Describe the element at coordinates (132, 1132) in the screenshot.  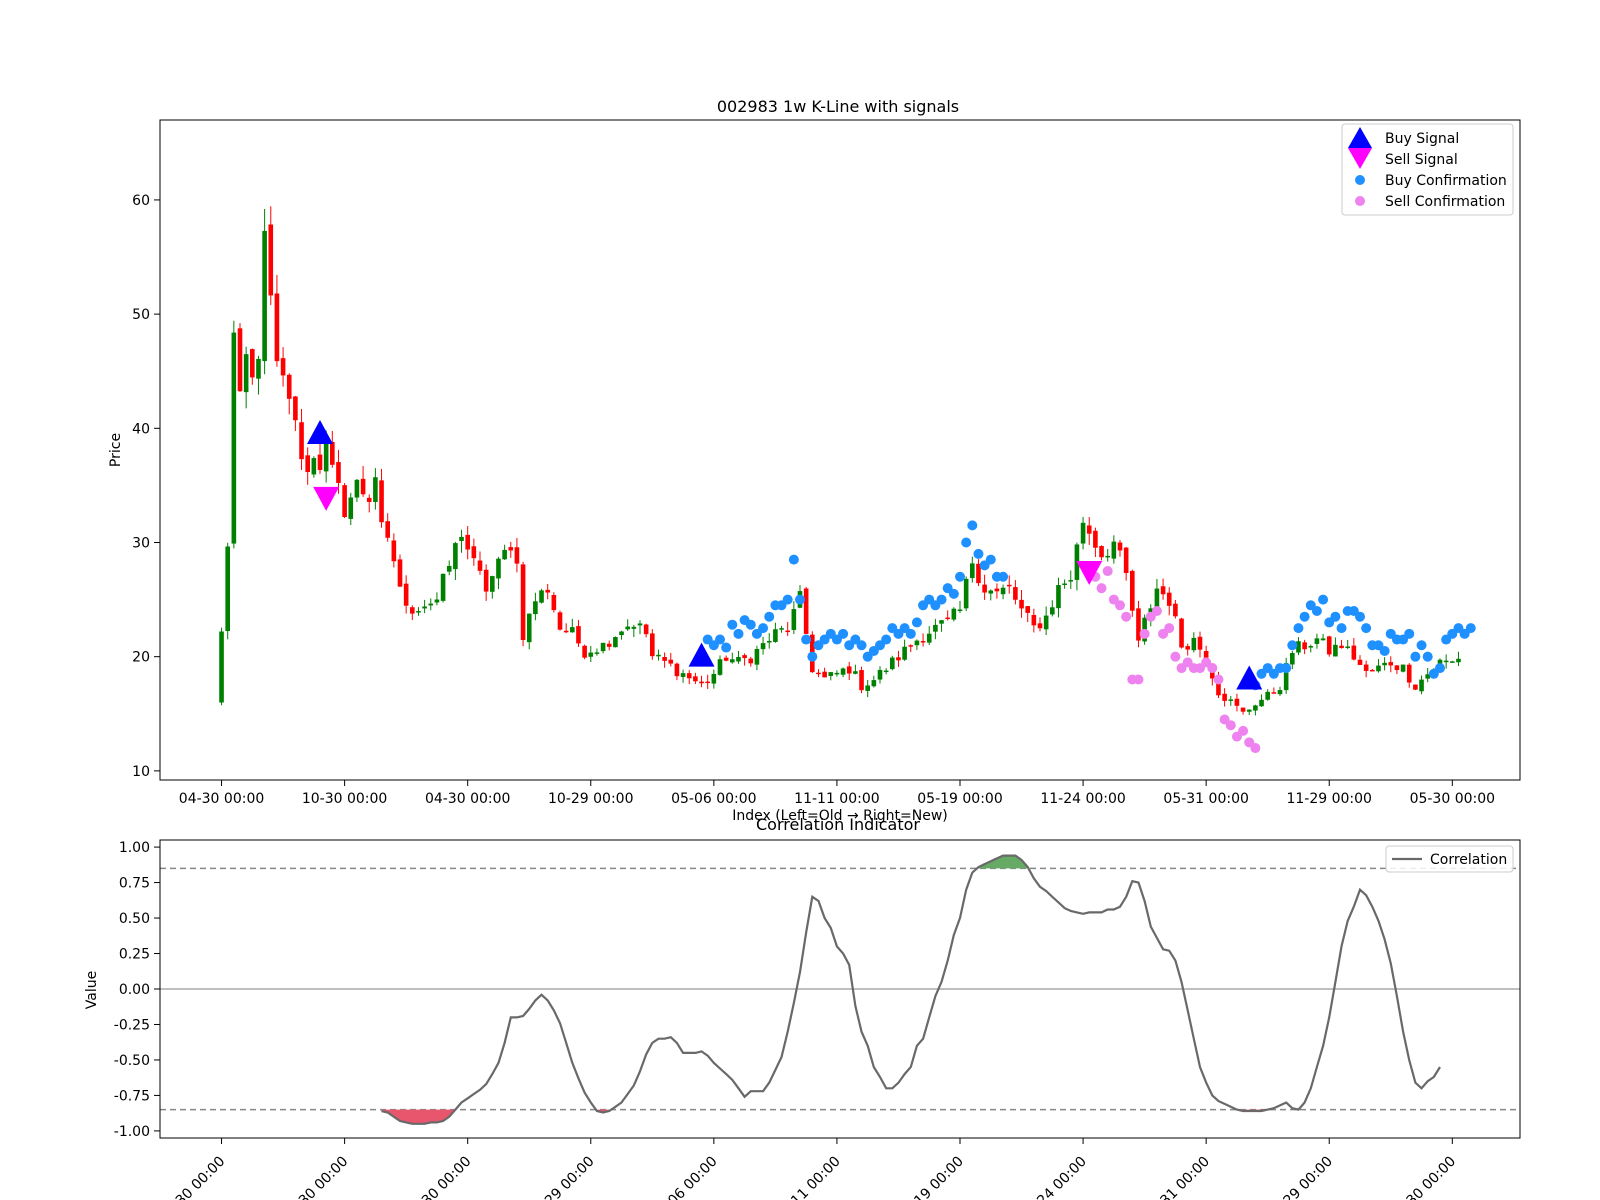
I see `correlation-y-tick-label: -1.00` at that location.